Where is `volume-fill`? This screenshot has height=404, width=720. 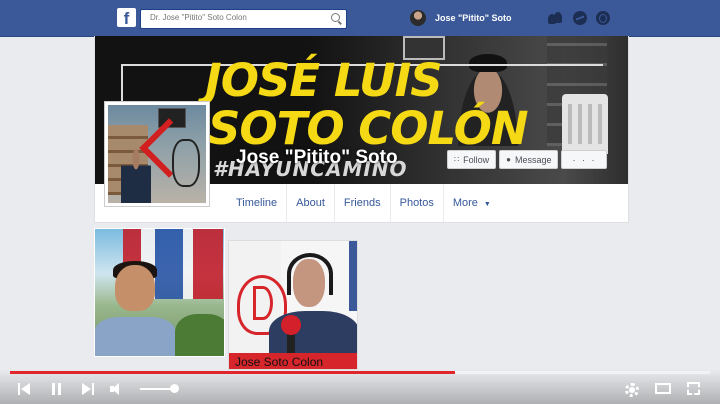
volume-fill is located at coordinates (157, 389).